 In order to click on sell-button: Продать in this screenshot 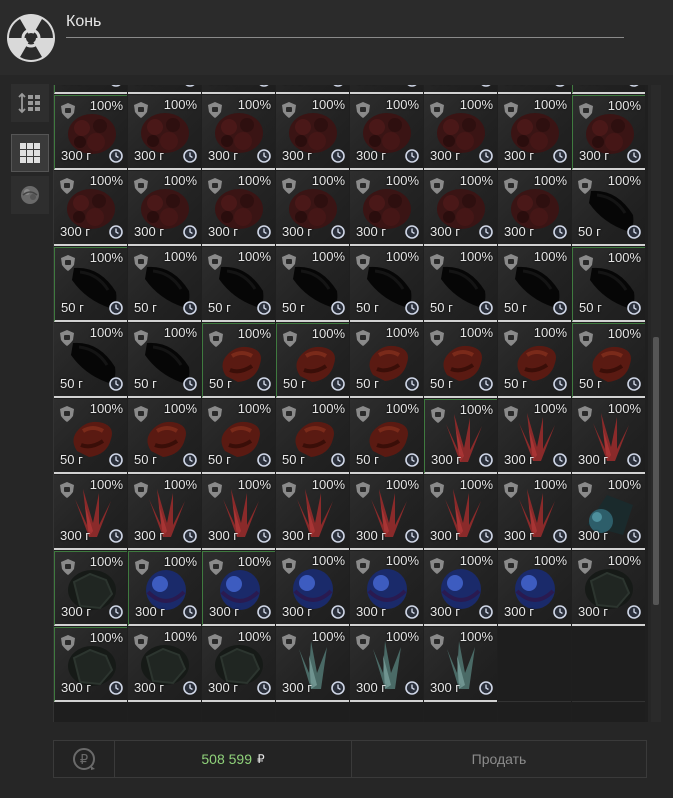, I will do `click(499, 759)`.